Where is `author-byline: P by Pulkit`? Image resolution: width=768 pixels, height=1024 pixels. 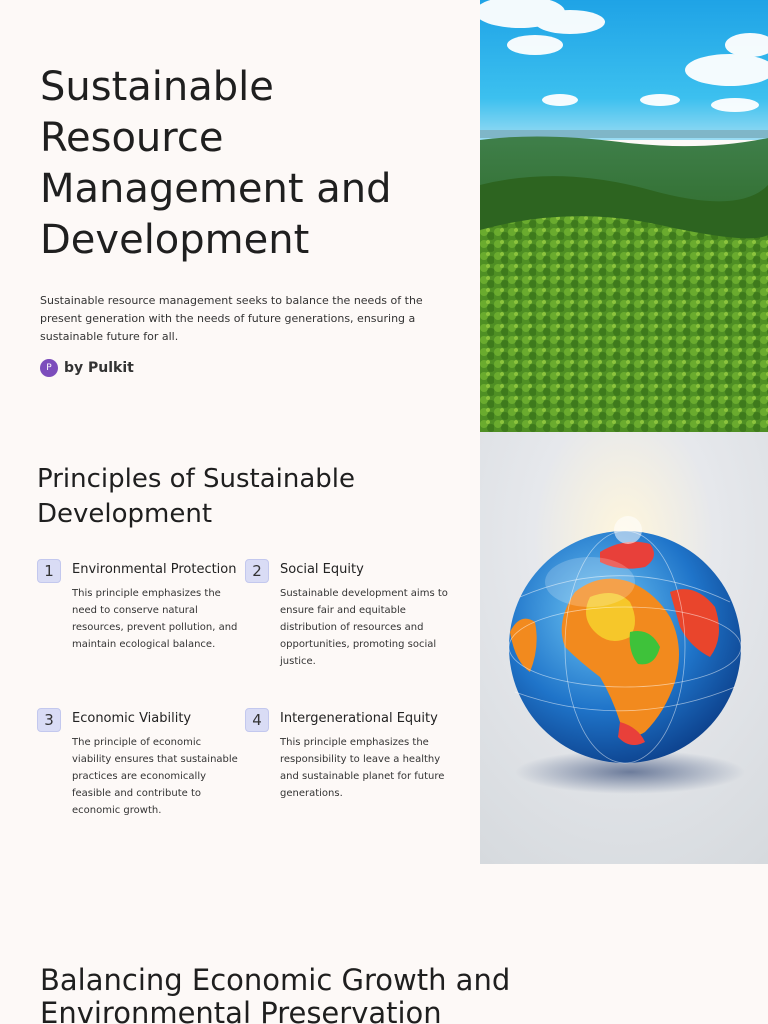 author-byline: P by Pulkit is located at coordinates (245, 368).